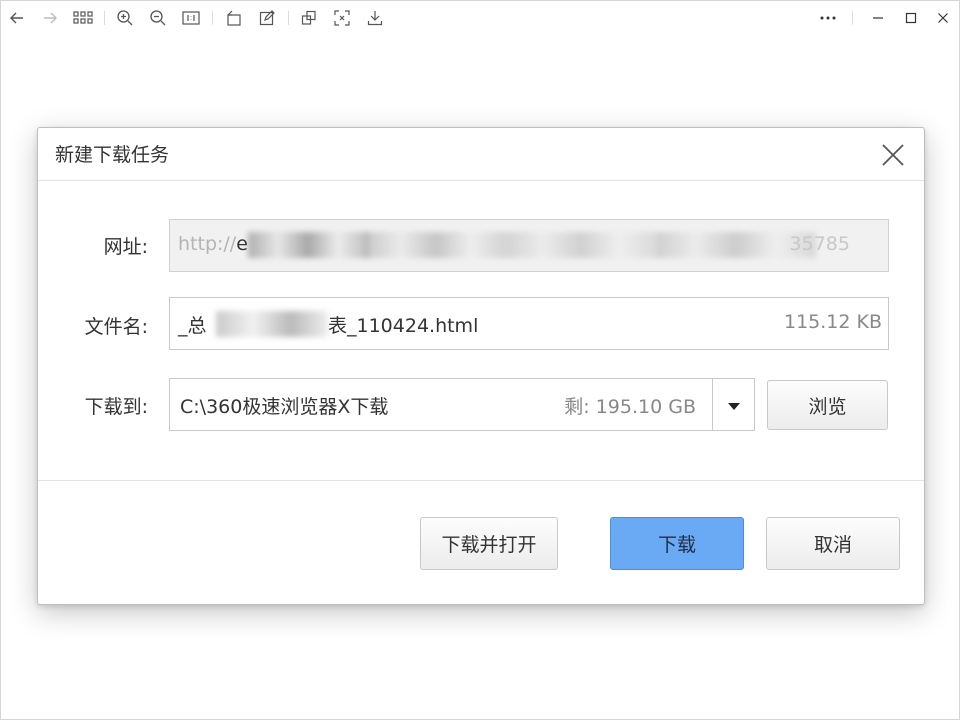 The width and height of the screenshot is (960, 720). I want to click on path-dropdown-button, so click(733, 404).